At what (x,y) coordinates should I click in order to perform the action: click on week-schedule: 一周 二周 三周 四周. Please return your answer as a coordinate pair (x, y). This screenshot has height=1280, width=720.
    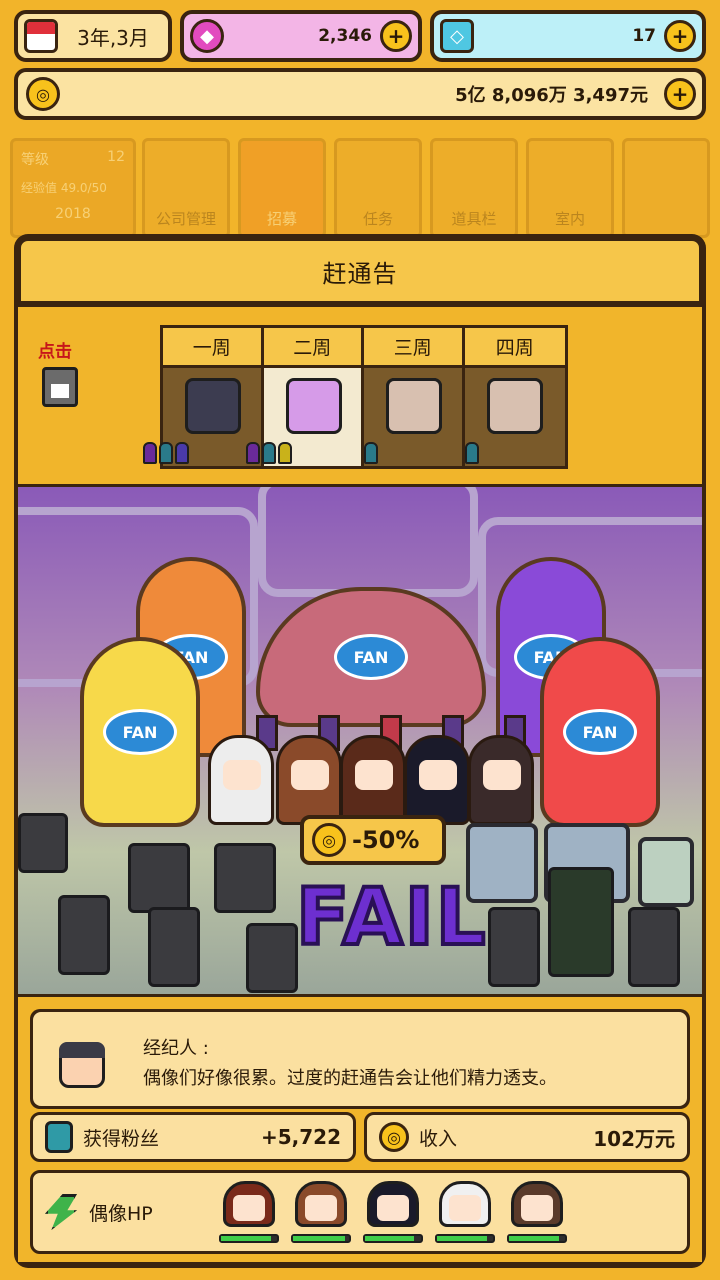
    Looking at the image, I should click on (355, 397).